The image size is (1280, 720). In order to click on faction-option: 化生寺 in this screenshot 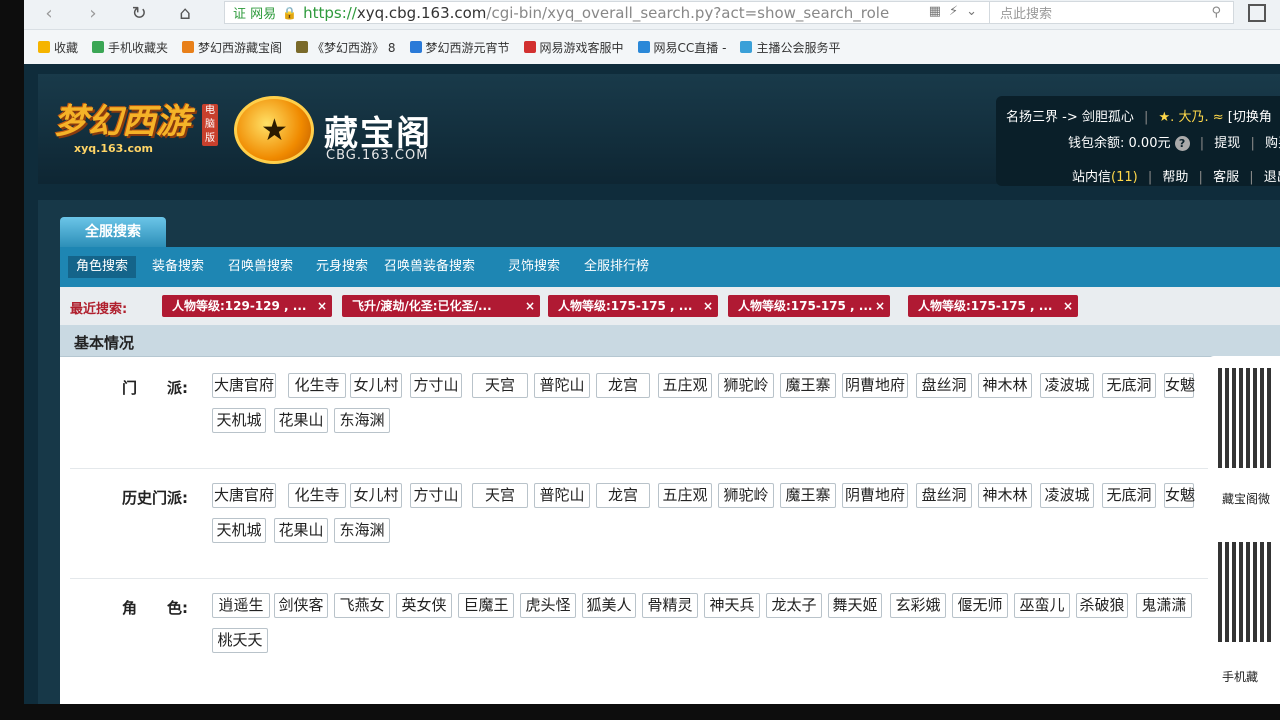, I will do `click(317, 385)`.